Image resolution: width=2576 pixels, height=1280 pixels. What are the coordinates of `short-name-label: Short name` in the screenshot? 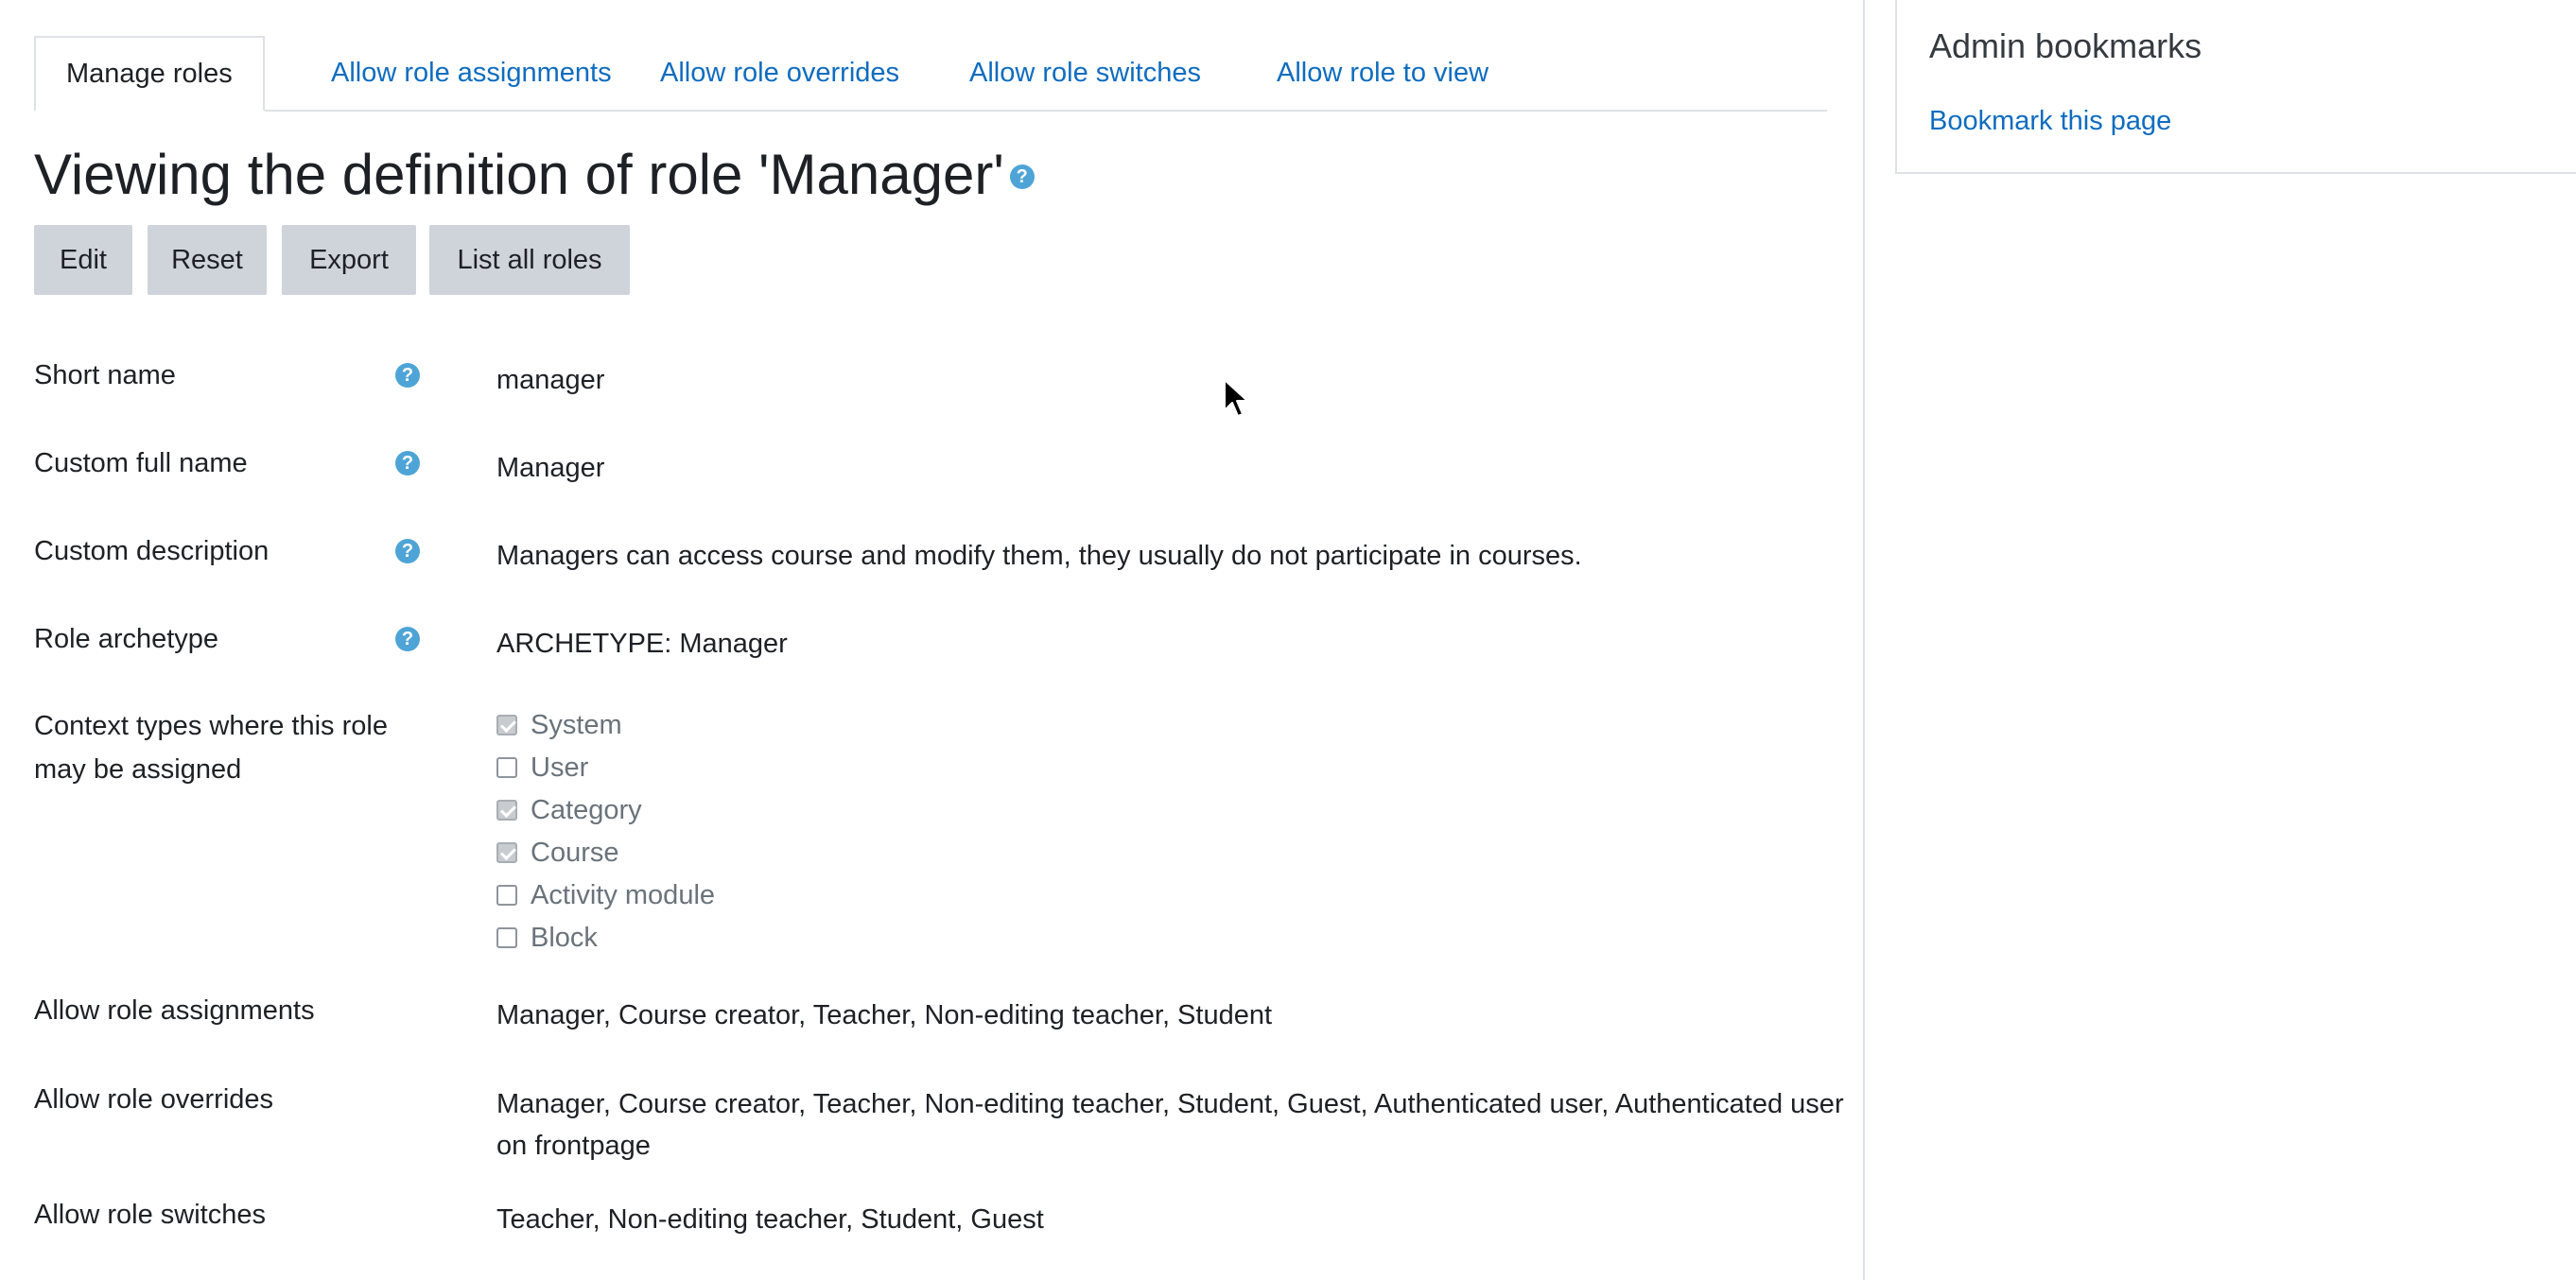 It's located at (105, 375).